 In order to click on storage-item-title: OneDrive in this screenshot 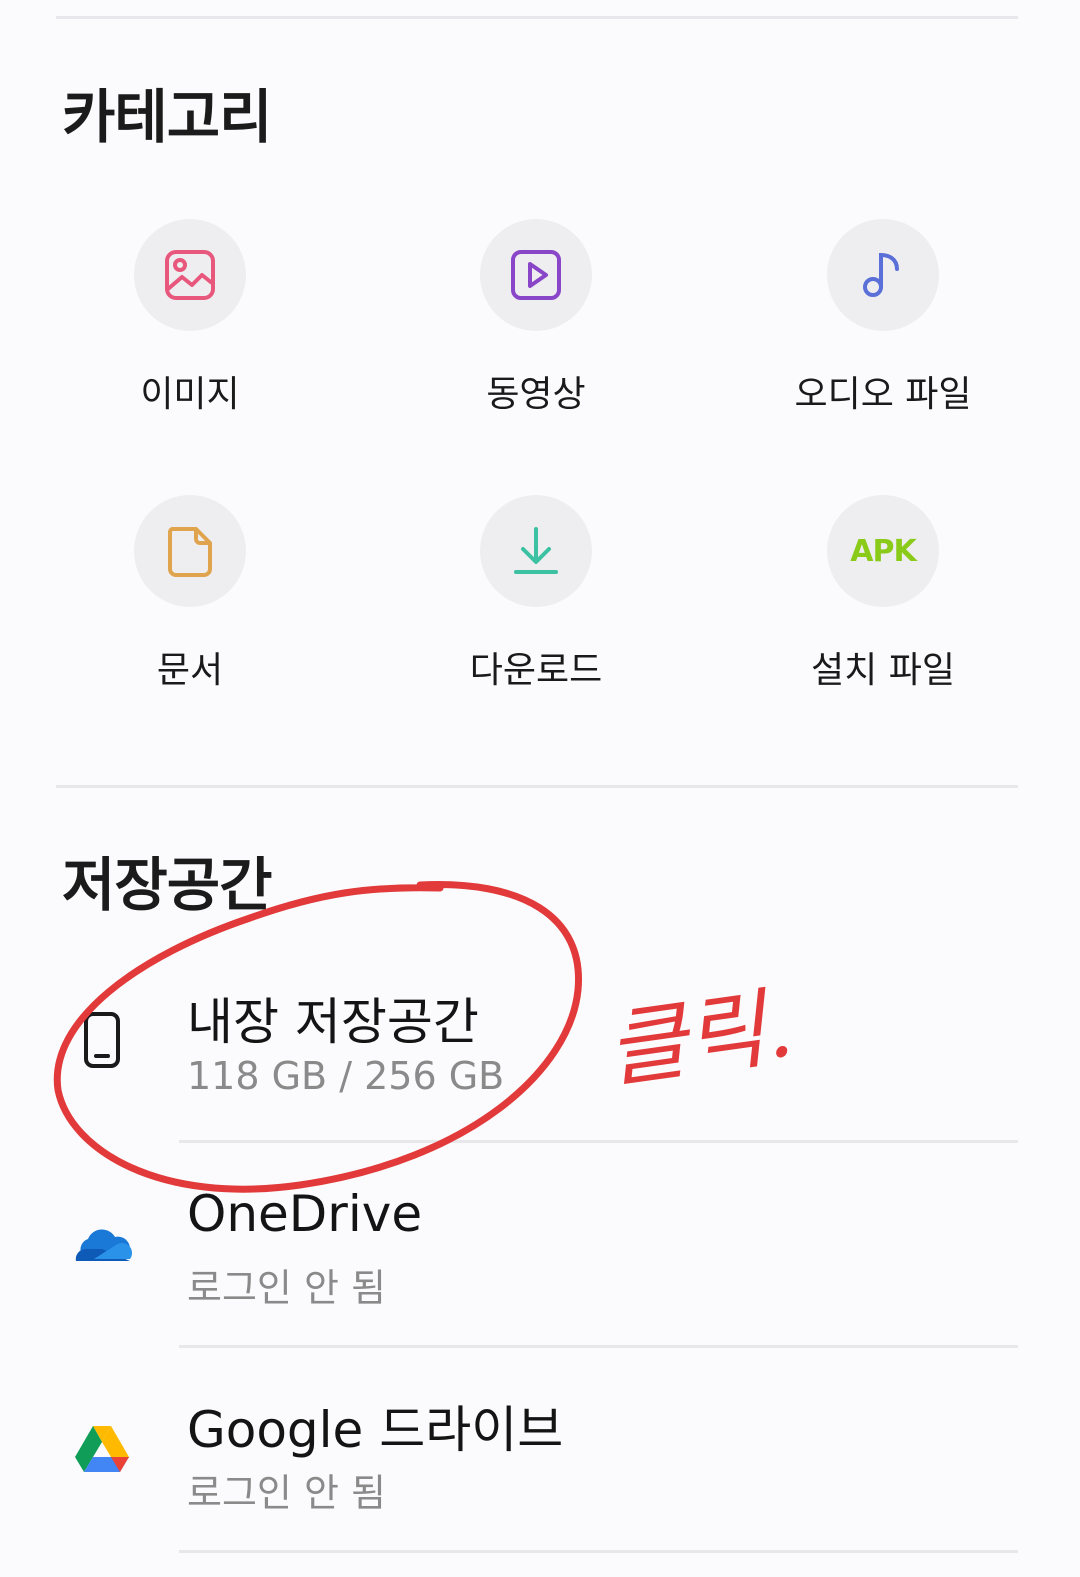, I will do `click(305, 1214)`.